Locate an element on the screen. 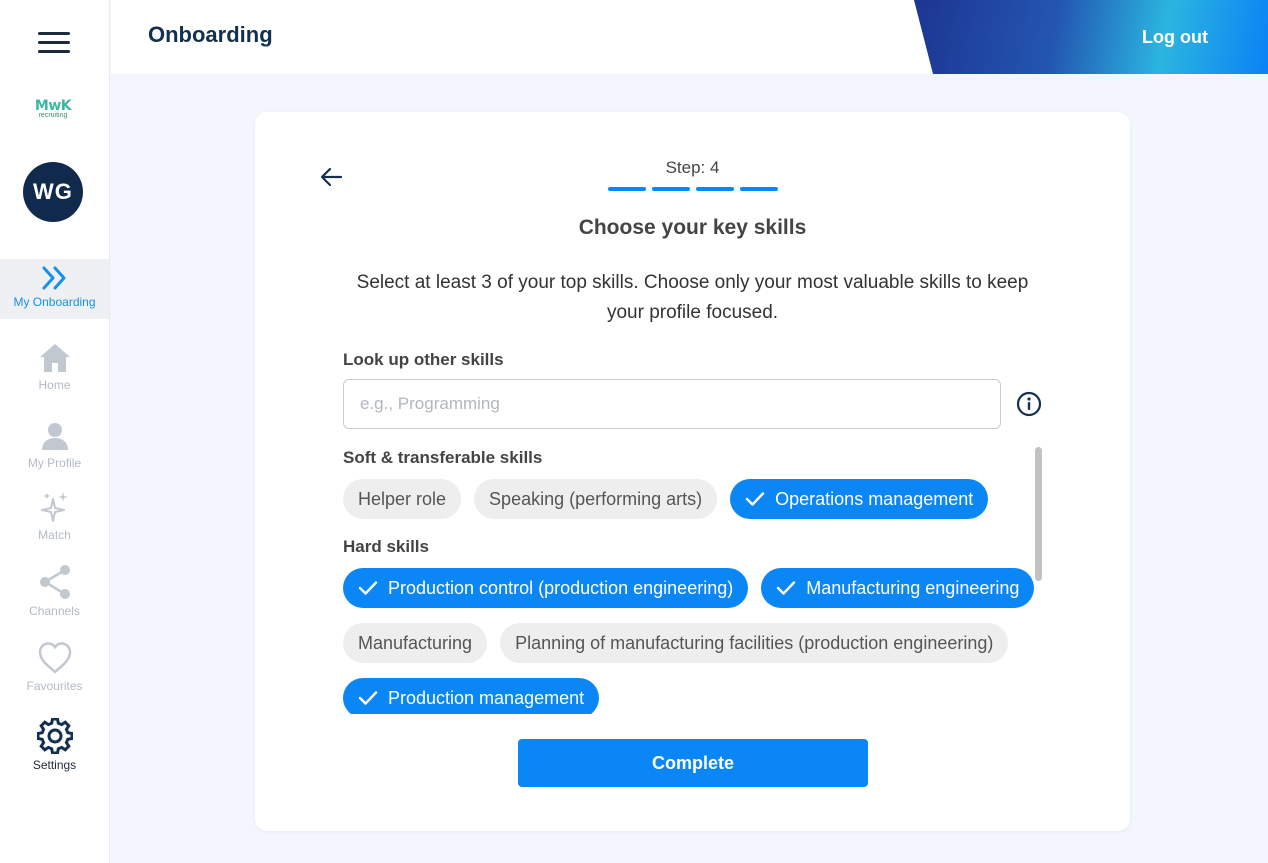 Image resolution: width=1268 pixels, height=863 pixels. header-gradient-banner is located at coordinates (1091, 37).